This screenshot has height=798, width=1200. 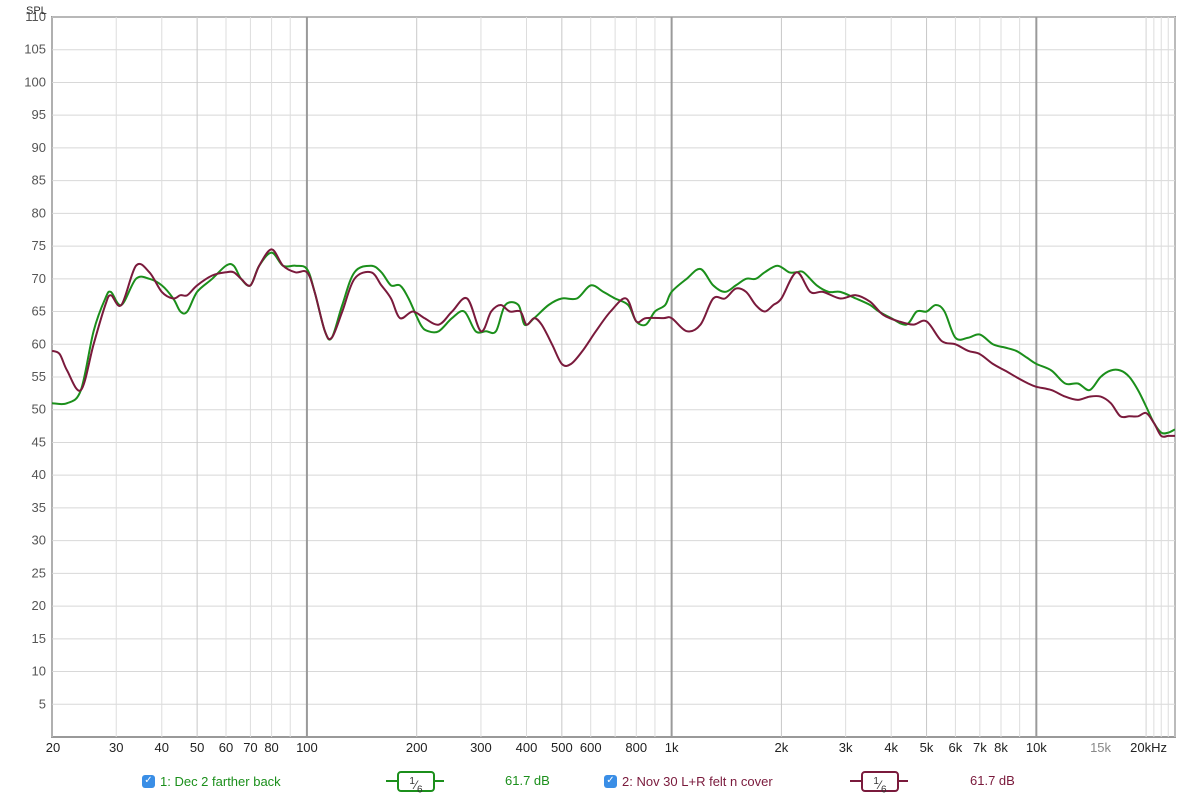 I want to click on y-tick-label: 10, so click(x=39, y=671).